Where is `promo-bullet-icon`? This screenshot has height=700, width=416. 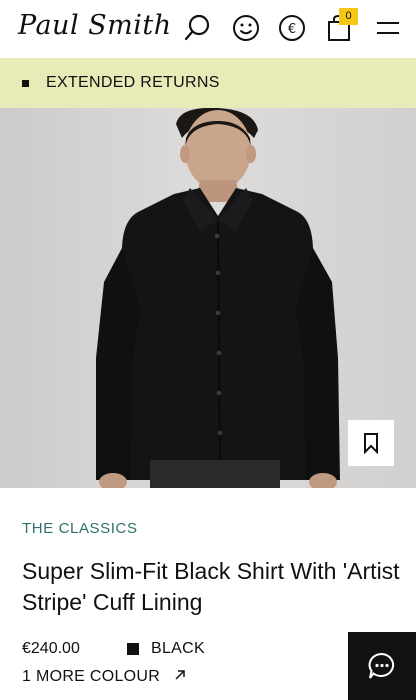
promo-bullet-icon is located at coordinates (25, 83).